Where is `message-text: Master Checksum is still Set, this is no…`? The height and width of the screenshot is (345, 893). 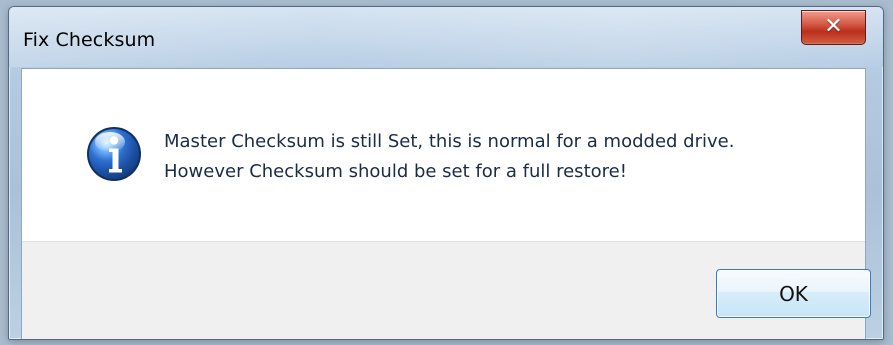 message-text: Master Checksum is still Set, this is no… is located at coordinates (449, 157).